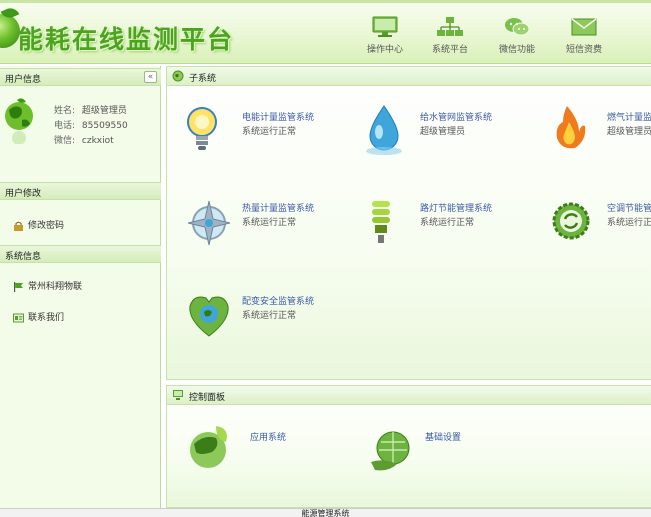 Image resolution: width=651 pixels, height=517 pixels. I want to click on user-phone-label: 电话:, so click(65, 126).